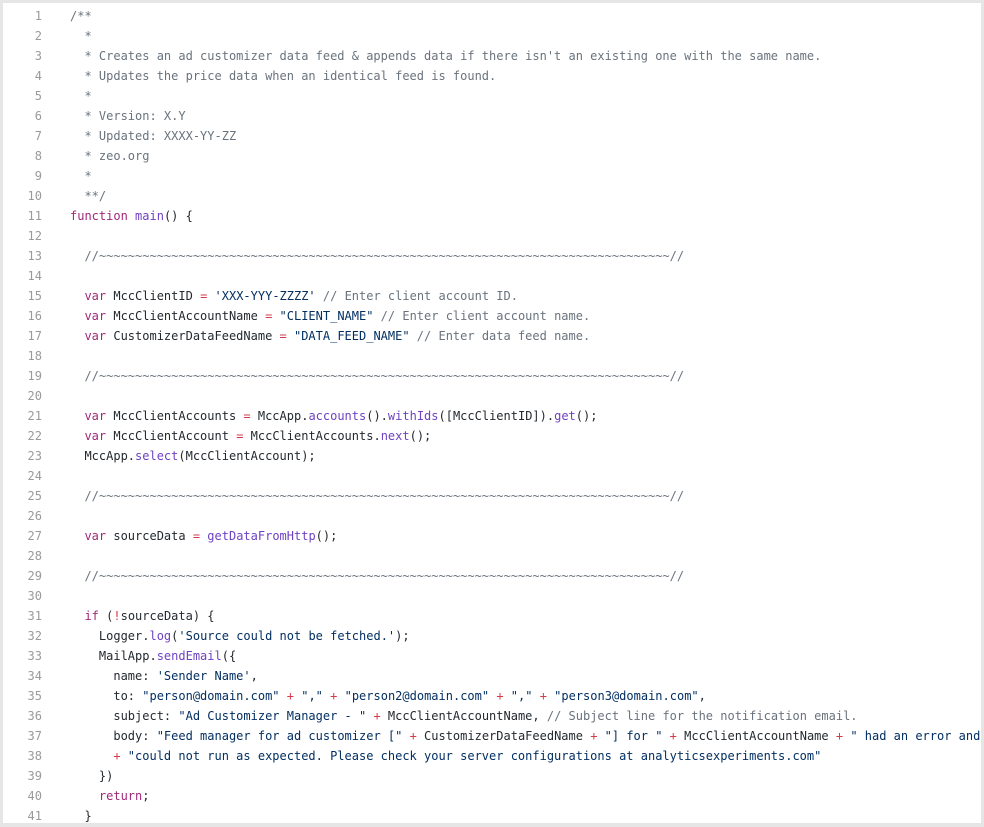  I want to click on line-number: 20, so click(34, 396).